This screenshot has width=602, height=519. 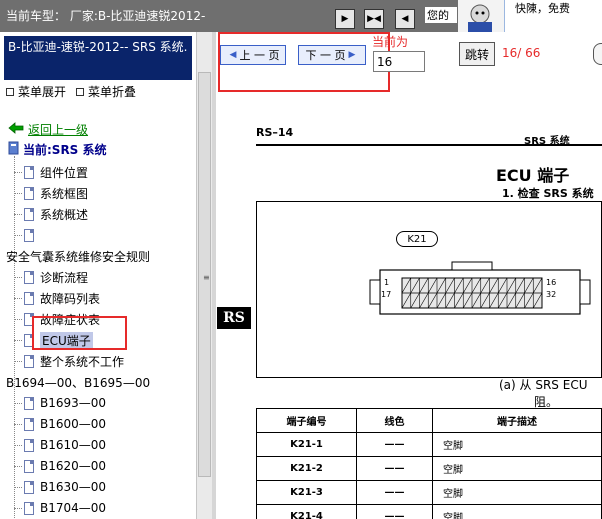 I want to click on grip-icon: ≡, so click(x=206, y=277).